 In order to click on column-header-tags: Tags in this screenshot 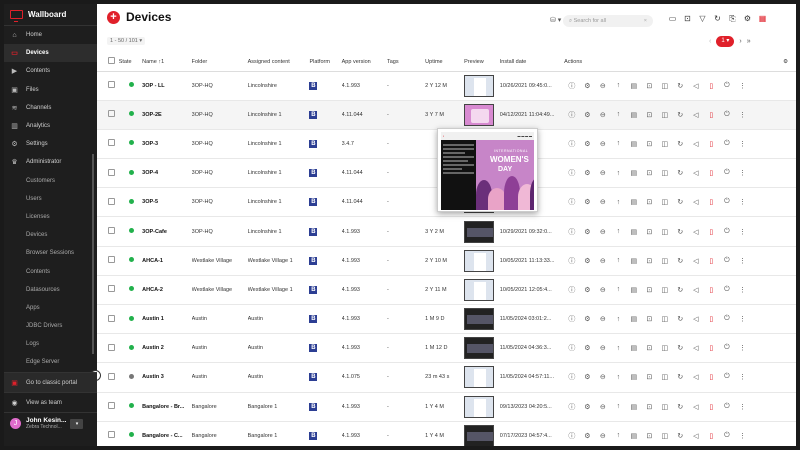, I will do `click(406, 62)`.